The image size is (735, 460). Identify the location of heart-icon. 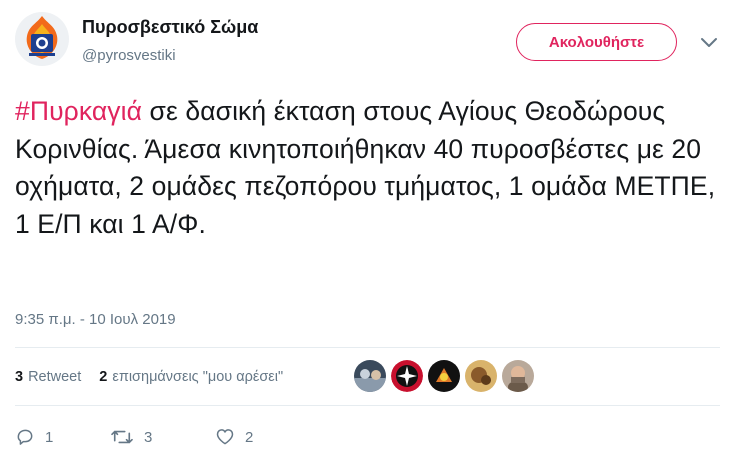
(225, 437).